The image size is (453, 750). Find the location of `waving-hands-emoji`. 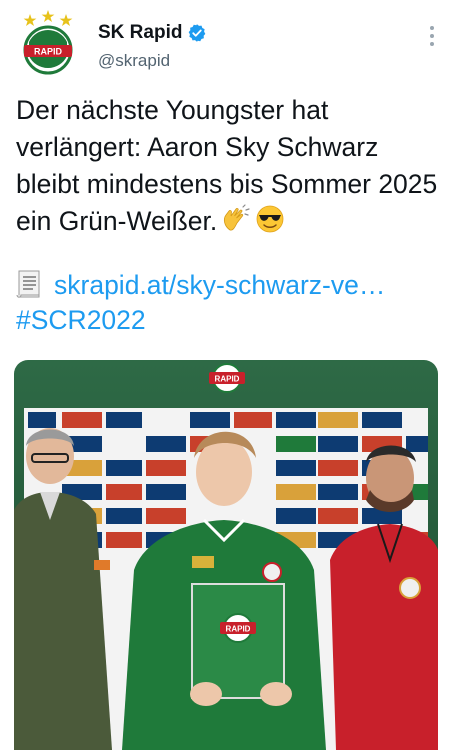

waving-hands-emoji is located at coordinates (237, 217).